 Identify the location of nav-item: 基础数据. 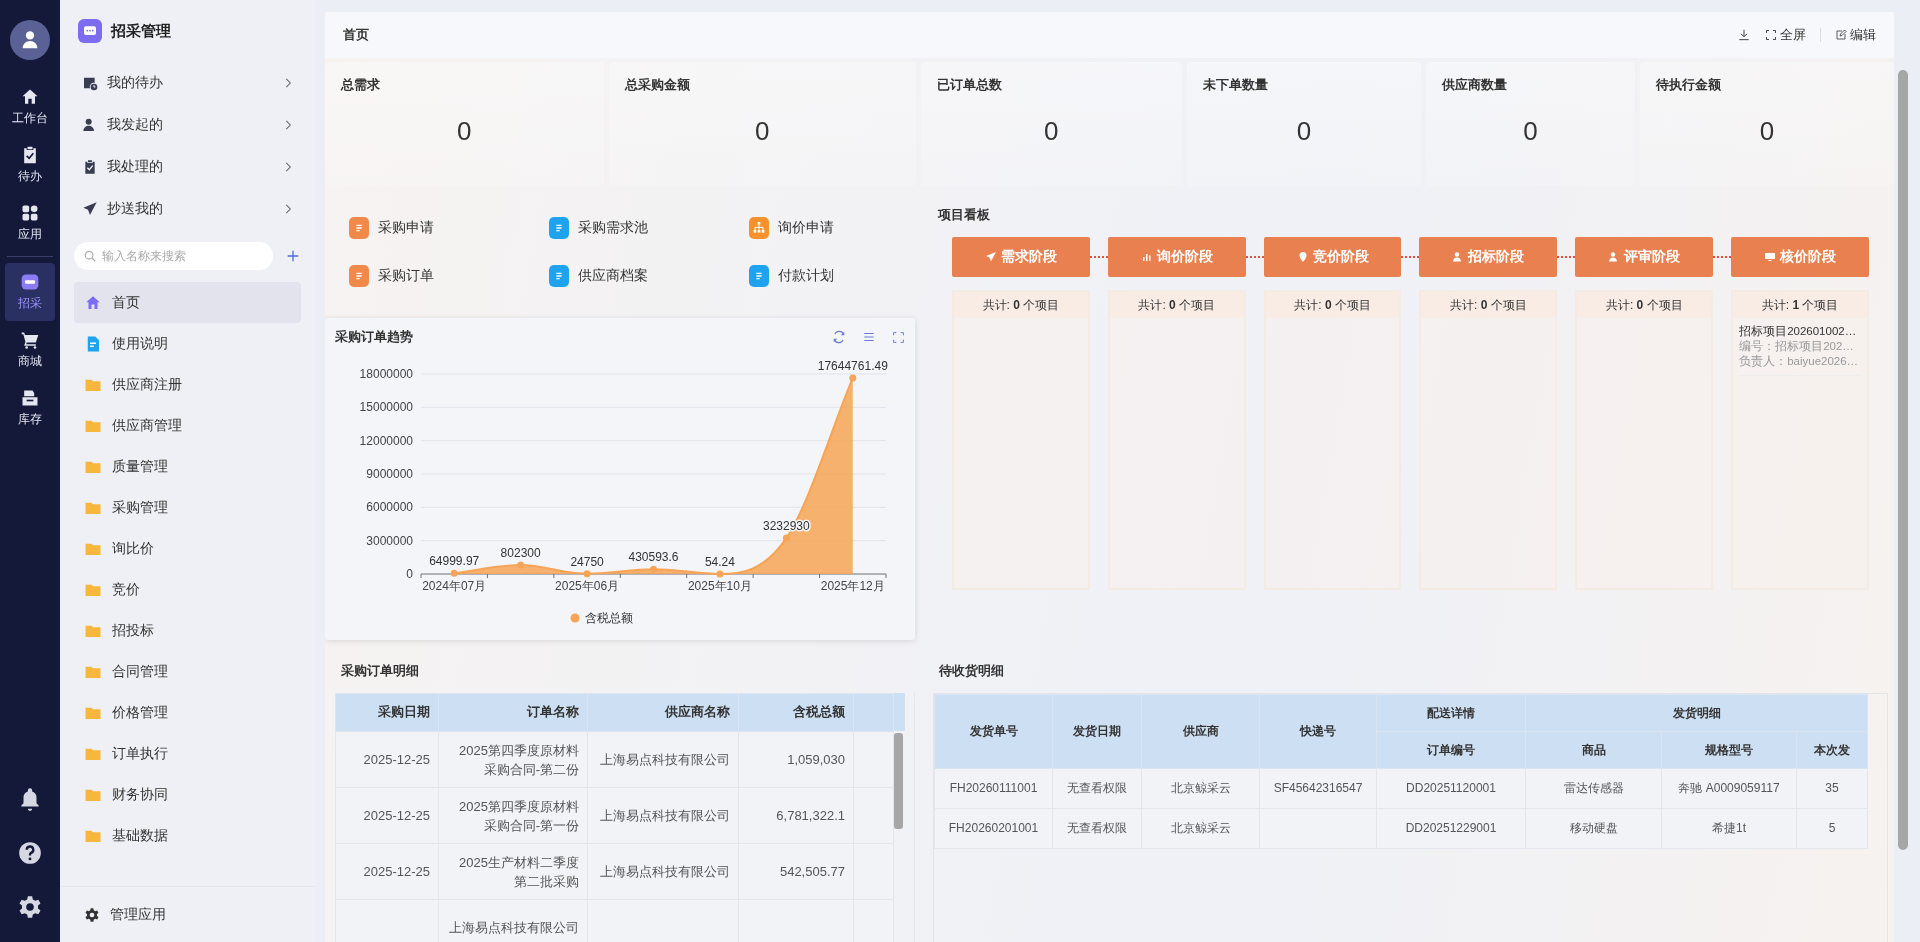
(187, 835).